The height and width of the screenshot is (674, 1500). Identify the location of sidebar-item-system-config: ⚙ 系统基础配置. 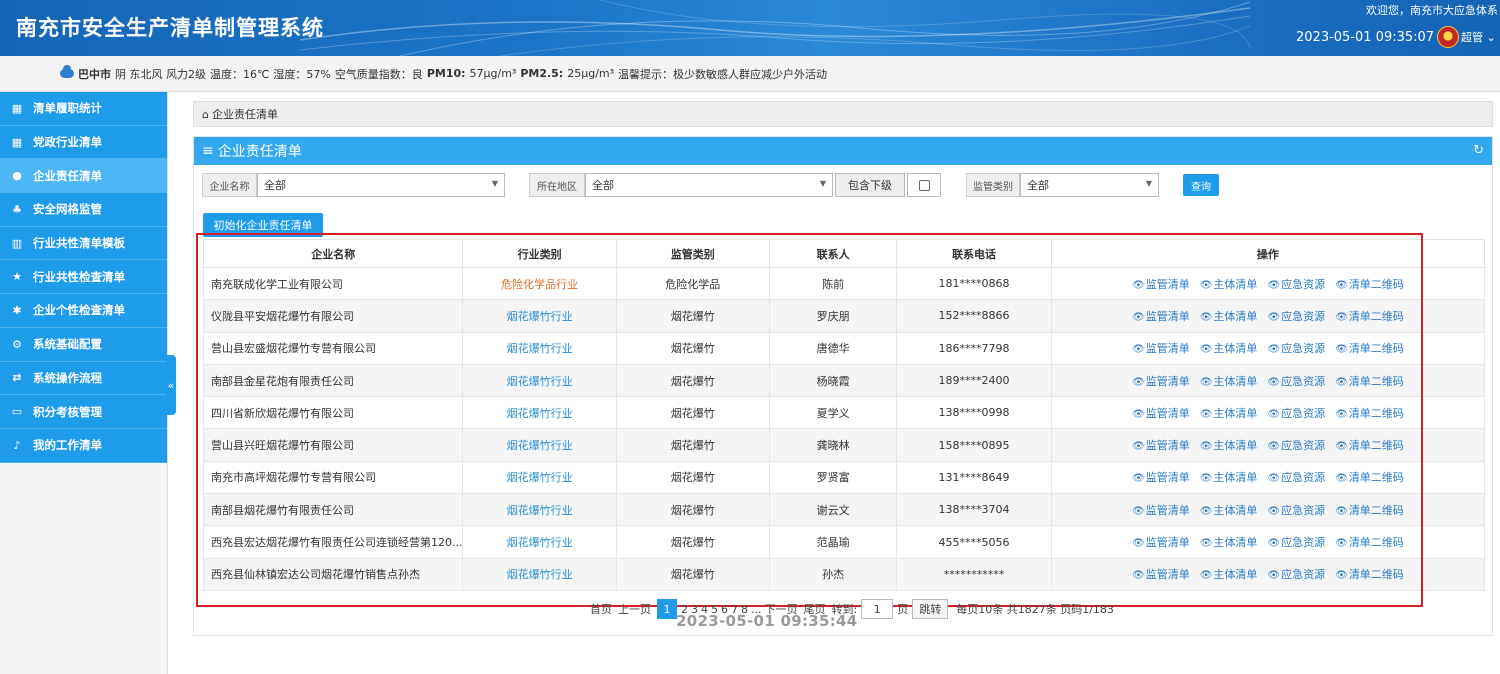
(83, 344).